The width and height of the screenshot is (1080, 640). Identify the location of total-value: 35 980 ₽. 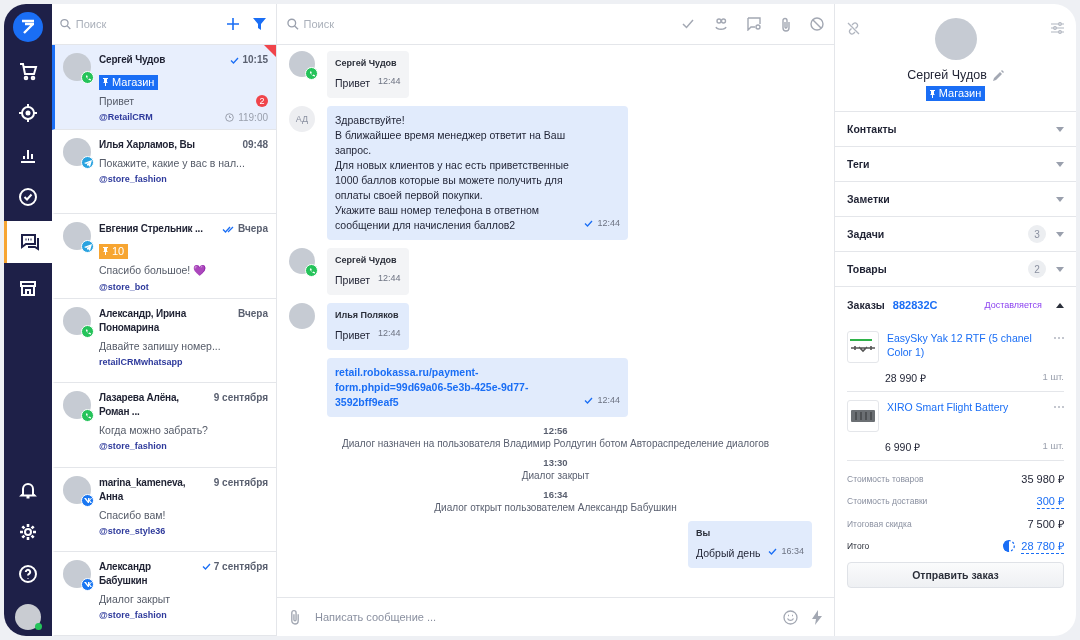
(1042, 479).